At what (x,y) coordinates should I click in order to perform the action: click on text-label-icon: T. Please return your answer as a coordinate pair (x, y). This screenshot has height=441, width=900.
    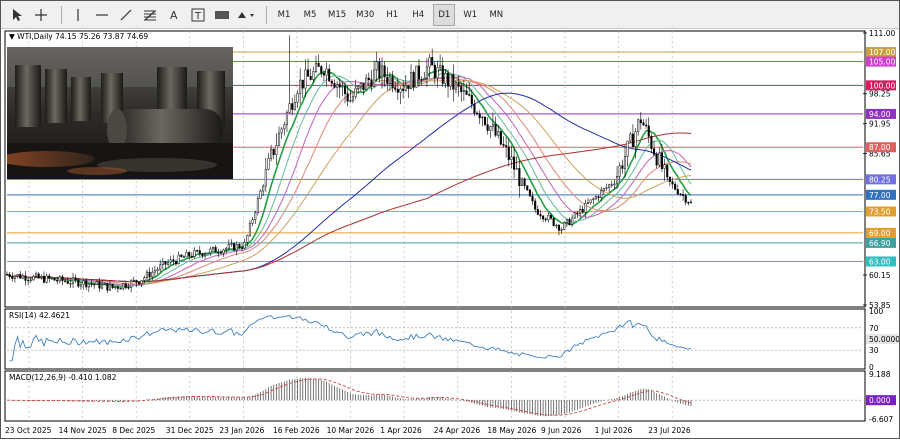
    Looking at the image, I should click on (198, 15).